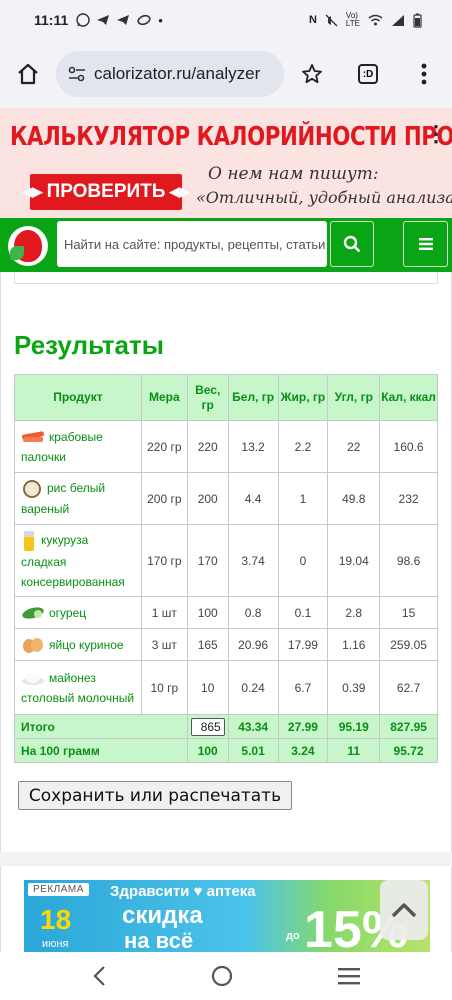 This screenshot has width=452, height=1000. I want to click on ad-text-line1: скидка, so click(162, 915).